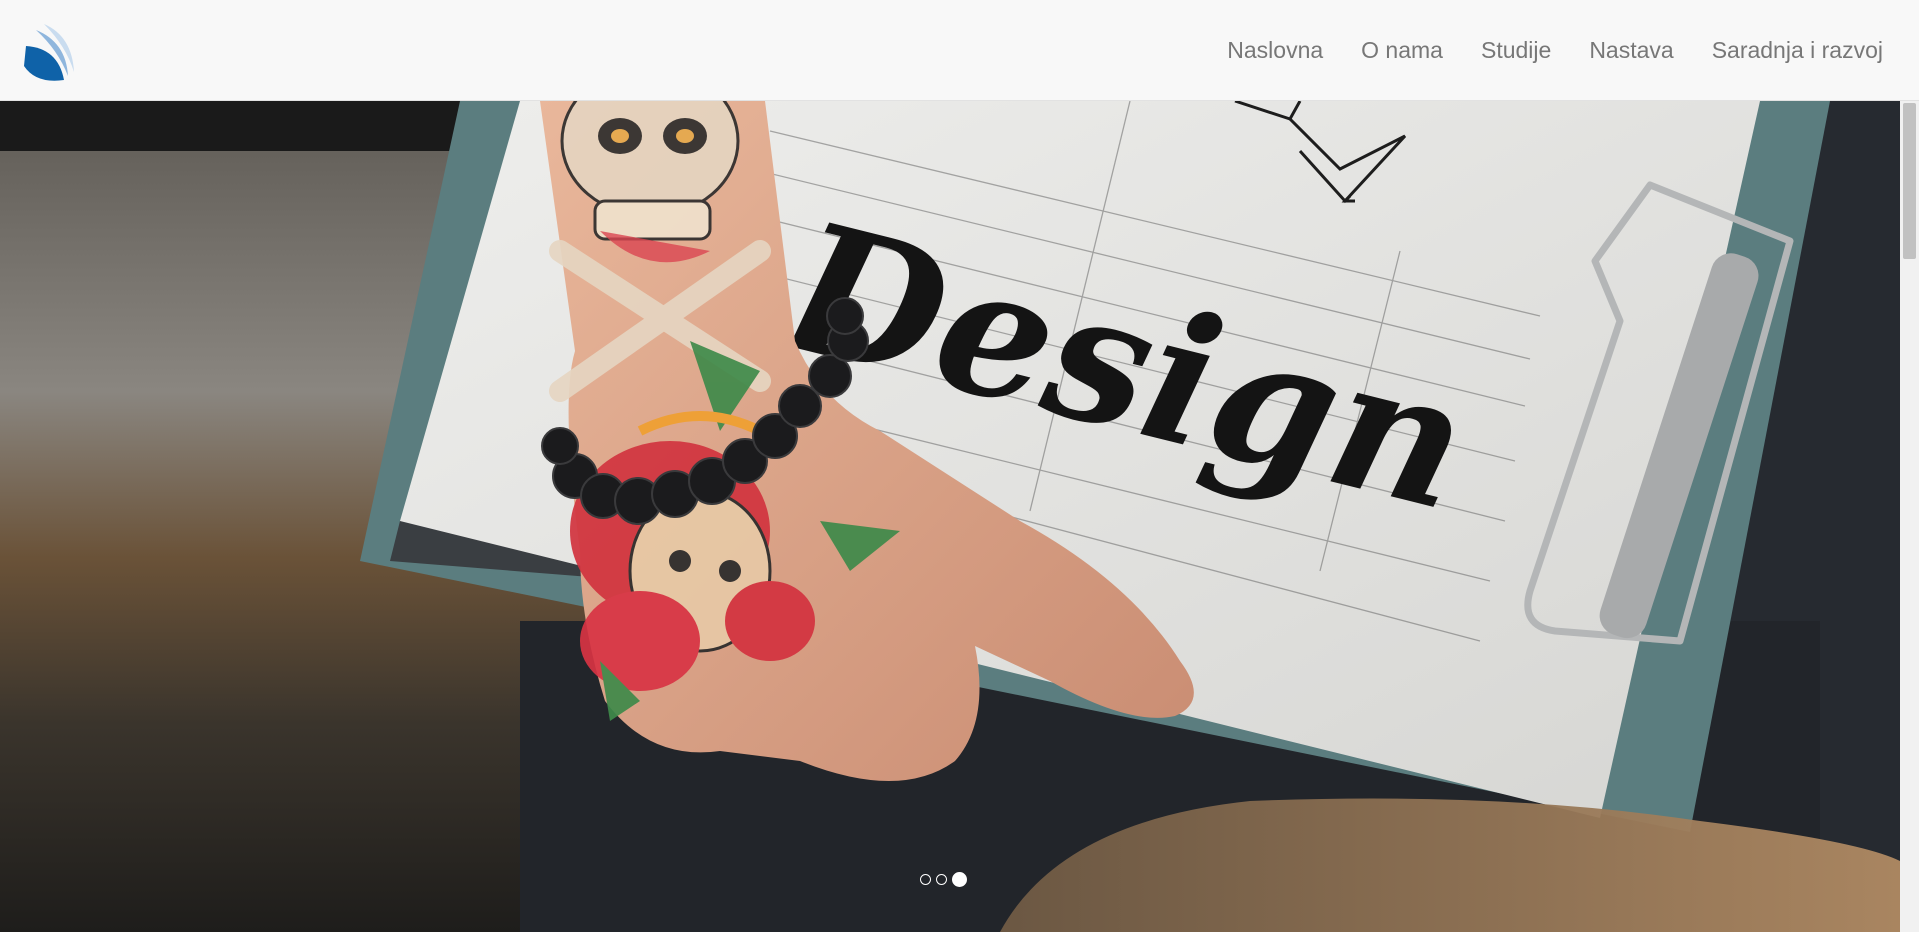  What do you see at coordinates (1909, 181) in the screenshot?
I see `scrollbar-thumb` at bounding box center [1909, 181].